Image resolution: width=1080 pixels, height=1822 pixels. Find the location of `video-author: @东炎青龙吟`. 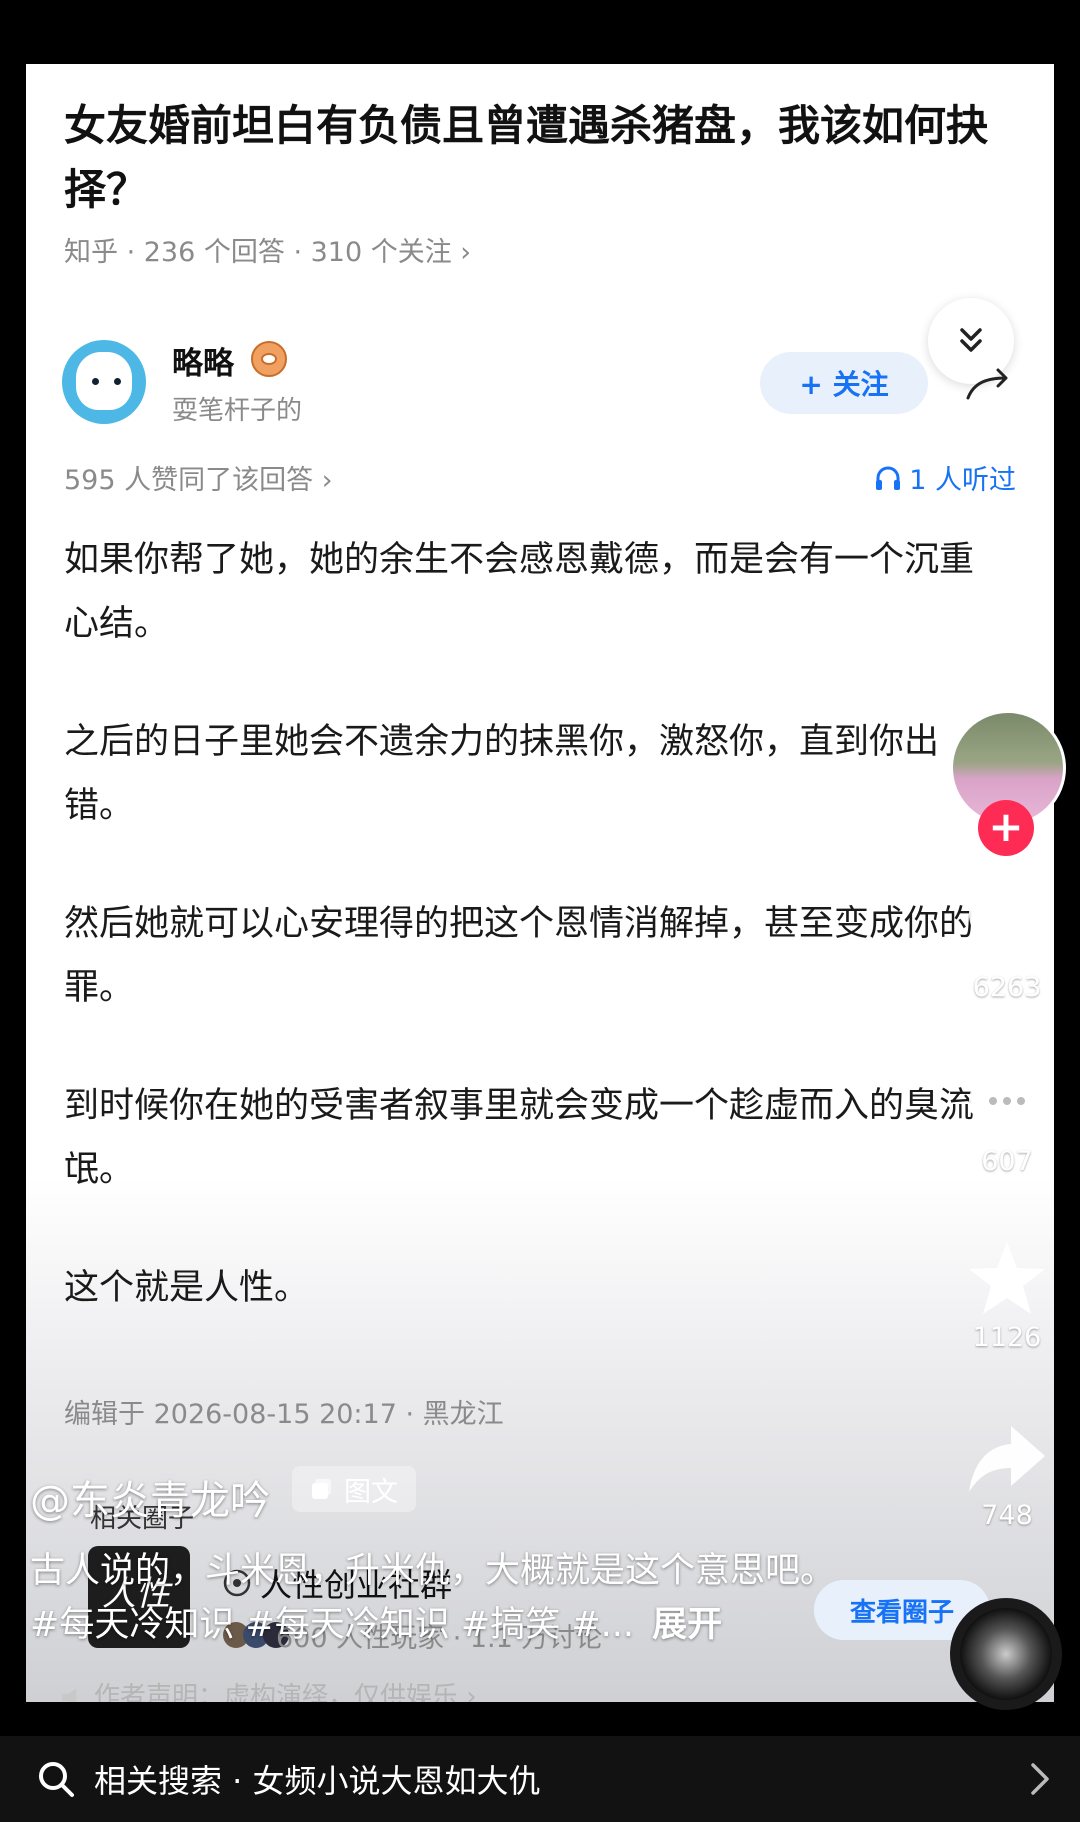

video-author: @东炎青龙吟 is located at coordinates (150, 1497).